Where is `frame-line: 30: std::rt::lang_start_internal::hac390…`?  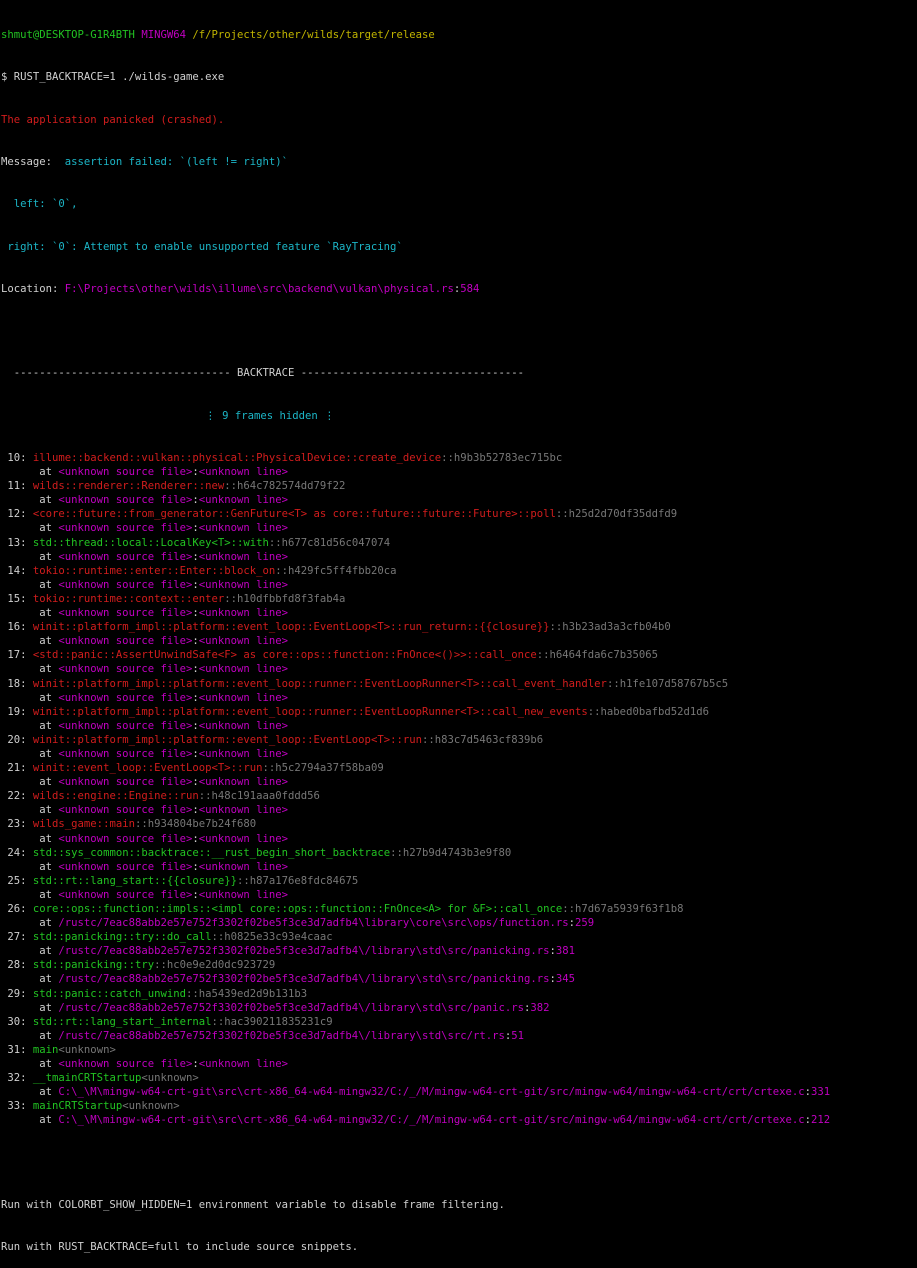
frame-line: 30: std::rt::lang_start_internal::hac390… is located at coordinates (459, 1022).